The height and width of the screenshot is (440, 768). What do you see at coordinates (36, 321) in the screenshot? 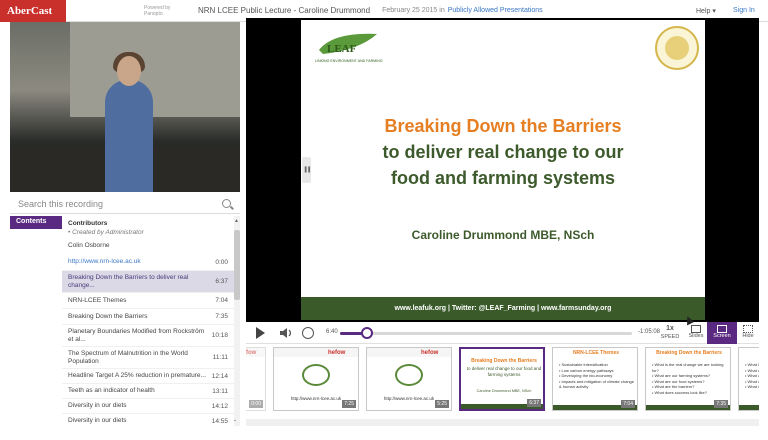
I see `side-tabs: Contents` at bounding box center [36, 321].